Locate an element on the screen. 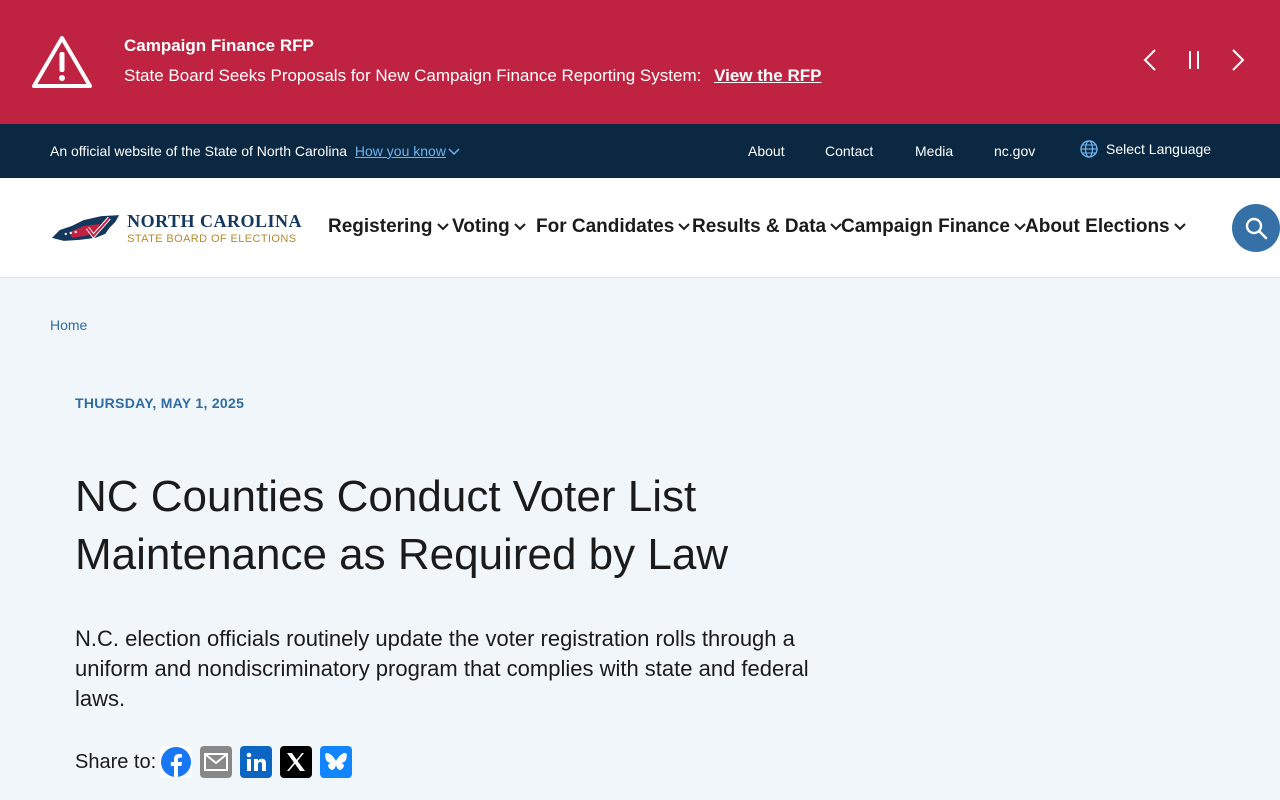  how-you-know-label: How you know is located at coordinates (400, 151).